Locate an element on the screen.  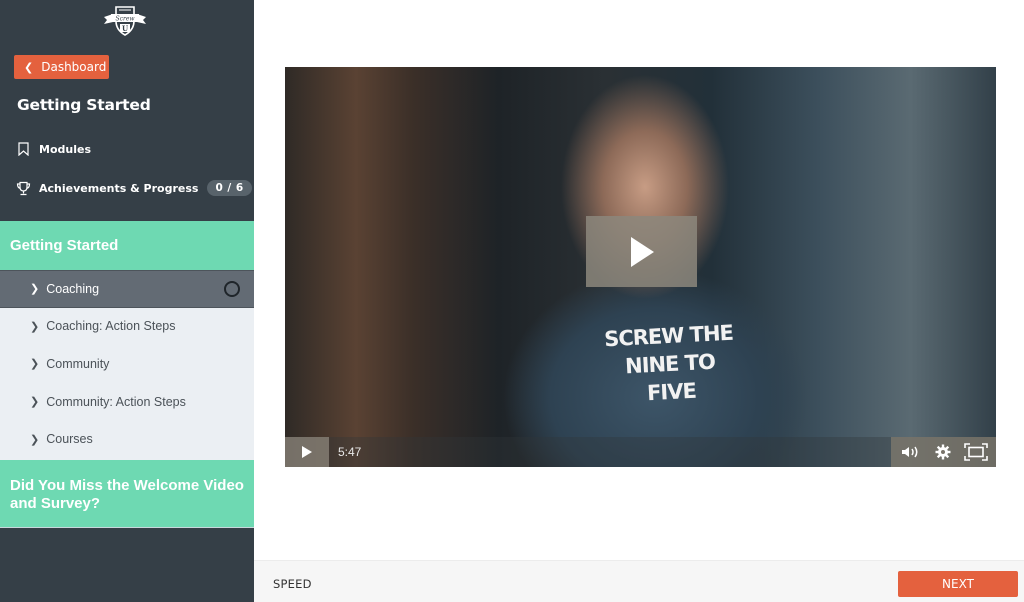
achievements-label: Achievements & Progress is located at coordinates (119, 188).